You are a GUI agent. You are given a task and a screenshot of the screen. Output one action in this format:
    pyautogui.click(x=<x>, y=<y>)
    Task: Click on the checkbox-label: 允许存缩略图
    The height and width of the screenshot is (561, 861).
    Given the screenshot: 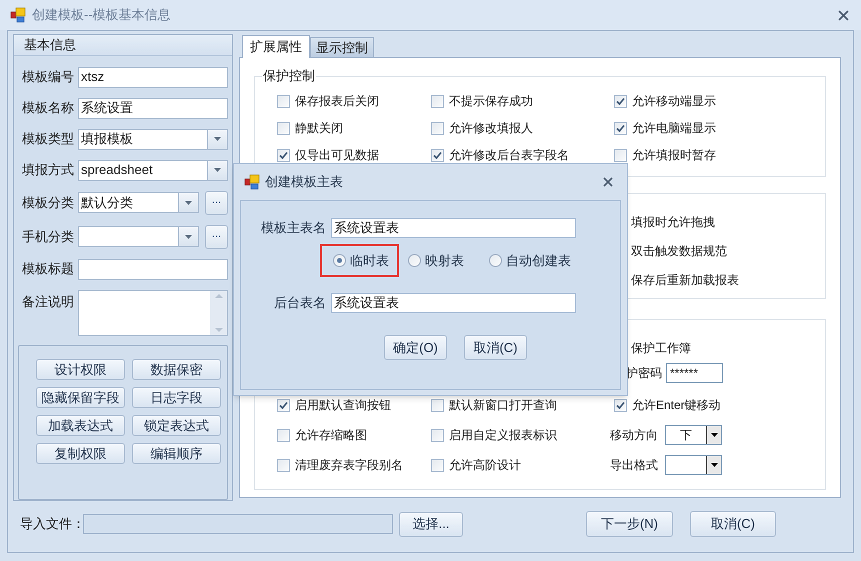 What is the action you would take?
    pyautogui.click(x=331, y=435)
    